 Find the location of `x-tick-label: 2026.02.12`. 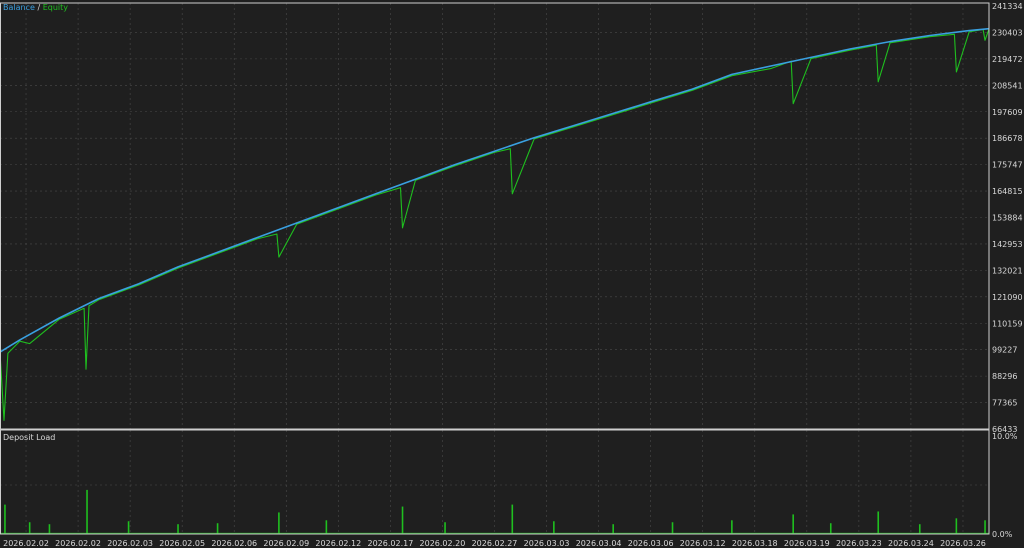

x-tick-label: 2026.02.12 is located at coordinates (338, 543).